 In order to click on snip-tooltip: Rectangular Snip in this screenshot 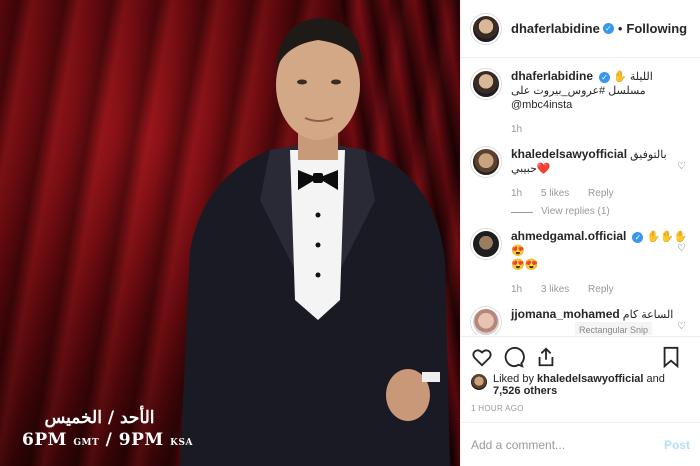, I will do `click(614, 328)`.